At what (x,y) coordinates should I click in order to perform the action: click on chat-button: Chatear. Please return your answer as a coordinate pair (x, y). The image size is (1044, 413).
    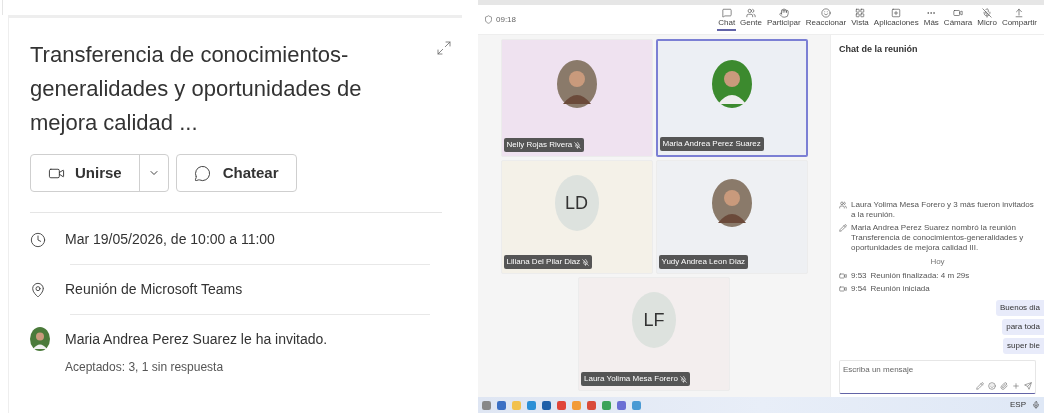
    Looking at the image, I should click on (236, 173).